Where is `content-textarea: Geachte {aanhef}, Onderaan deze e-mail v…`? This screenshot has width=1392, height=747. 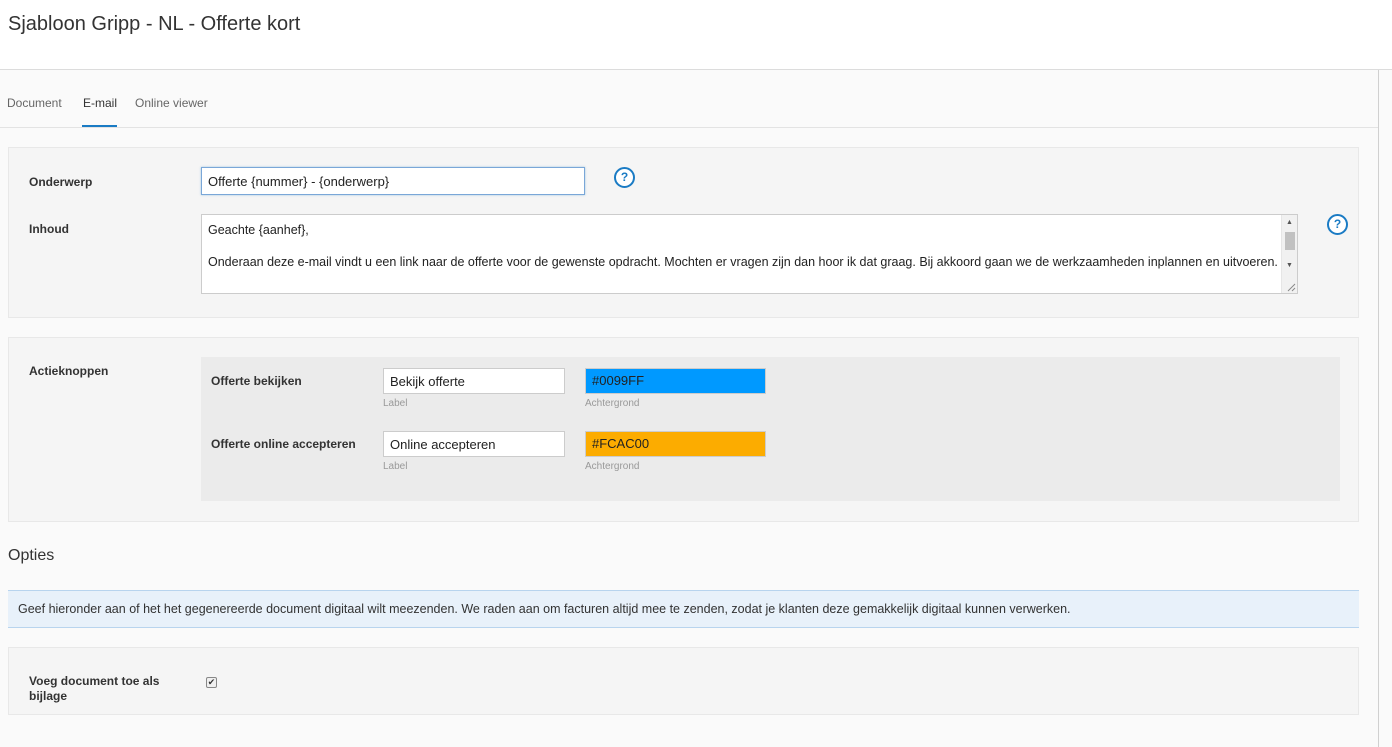
content-textarea: Geachte {aanhef}, Onderaan deze e-mail v… is located at coordinates (749, 254).